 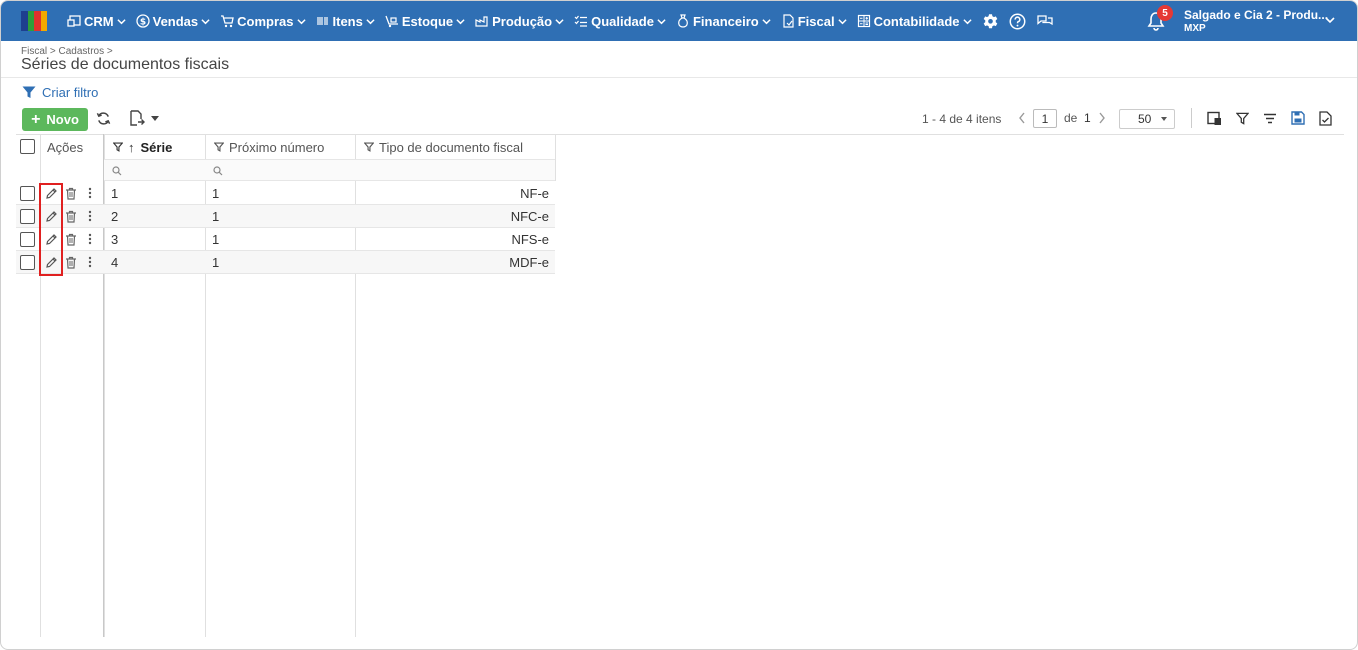 I want to click on barcode-icon, so click(x=322, y=21).